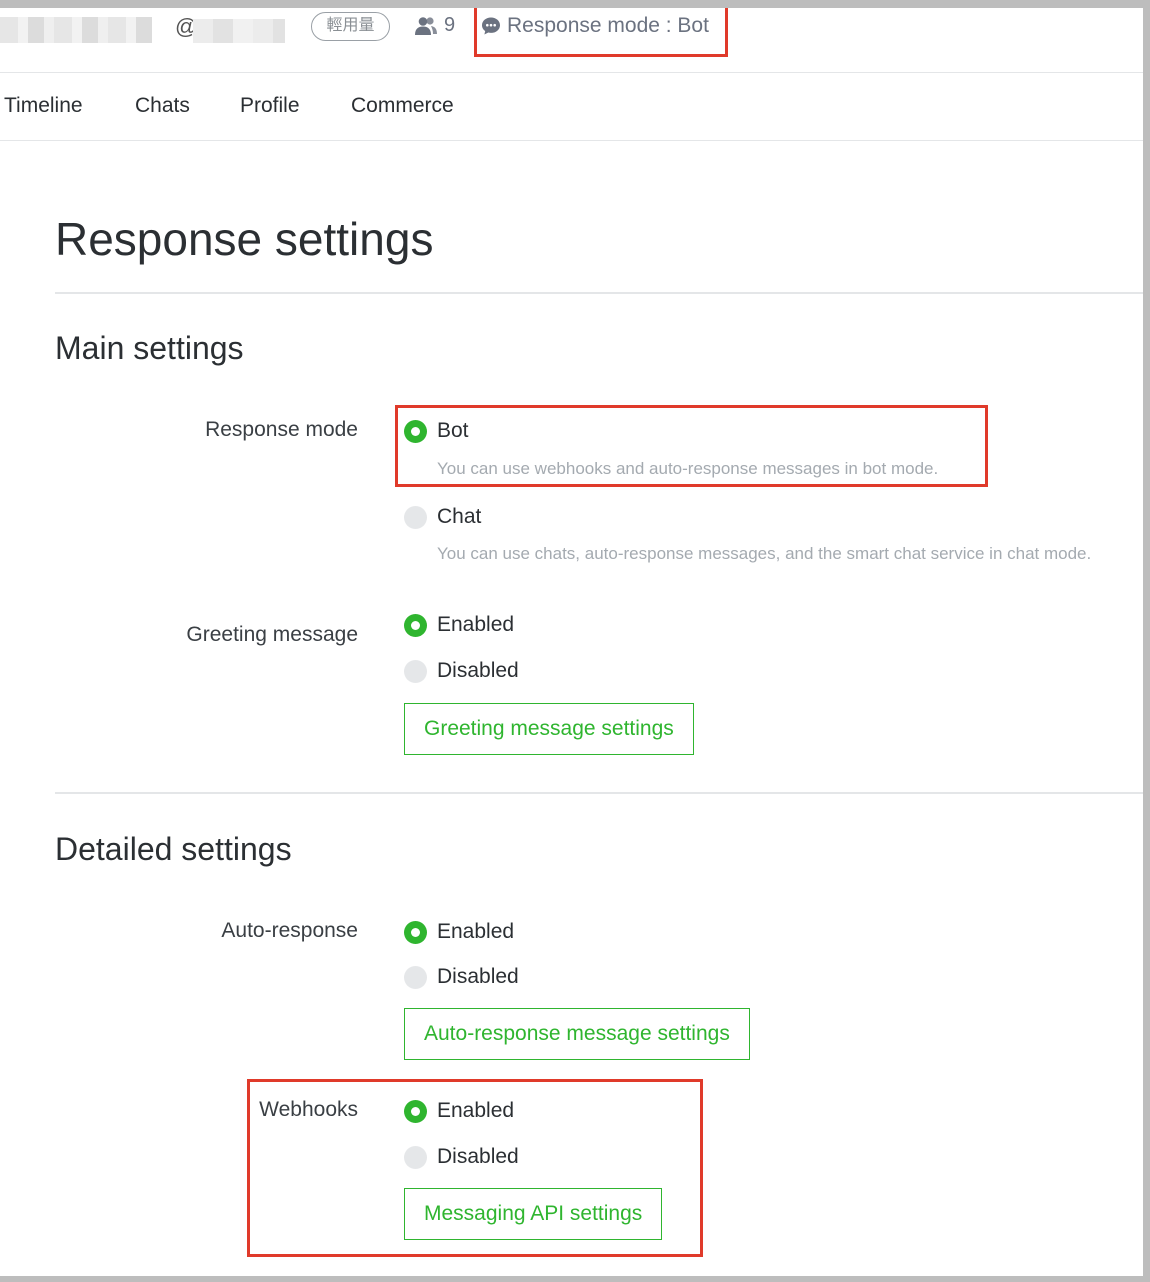  I want to click on main-nav: Timeline Chats Profile Commerce, so click(571, 107).